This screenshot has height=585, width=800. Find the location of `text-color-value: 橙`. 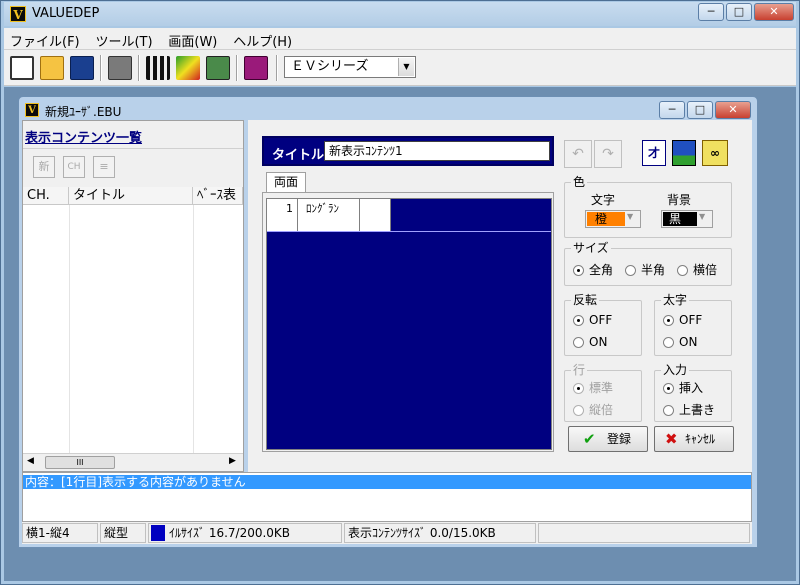

text-color-value: 橙 is located at coordinates (606, 219).